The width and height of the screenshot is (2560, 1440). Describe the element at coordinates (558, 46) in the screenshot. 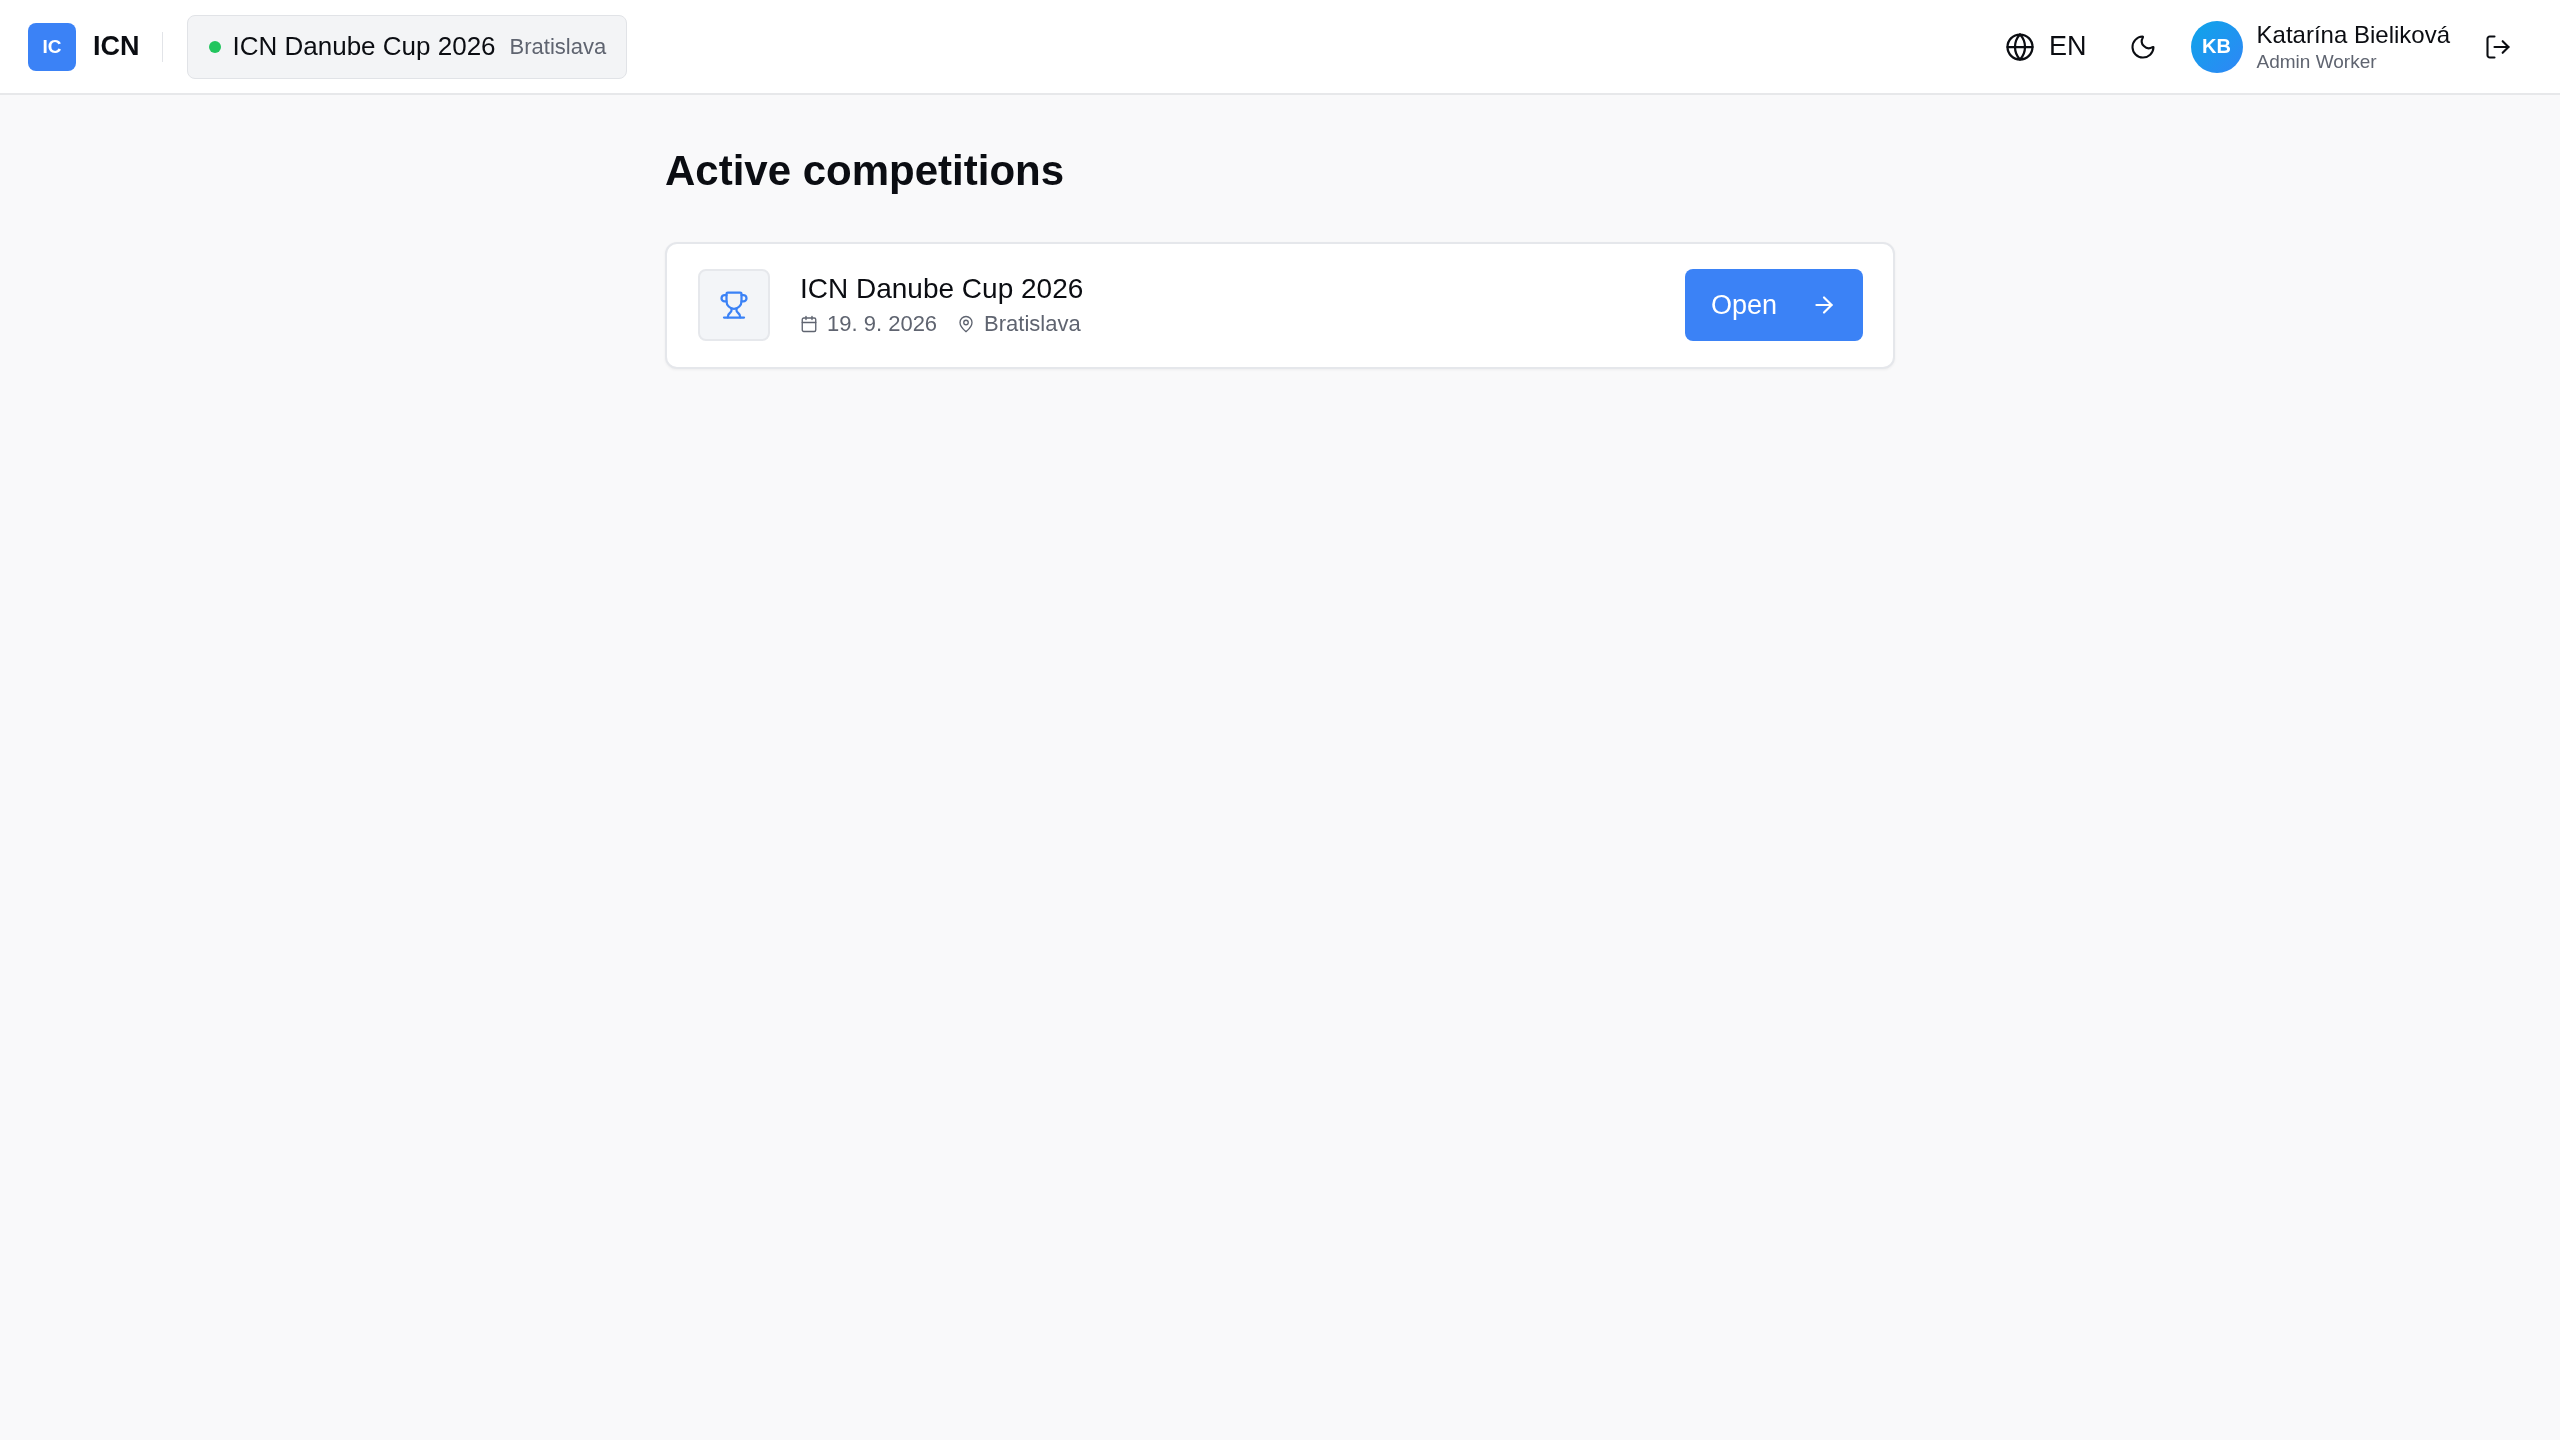

I see `current-competition-city: Bratislava` at that location.